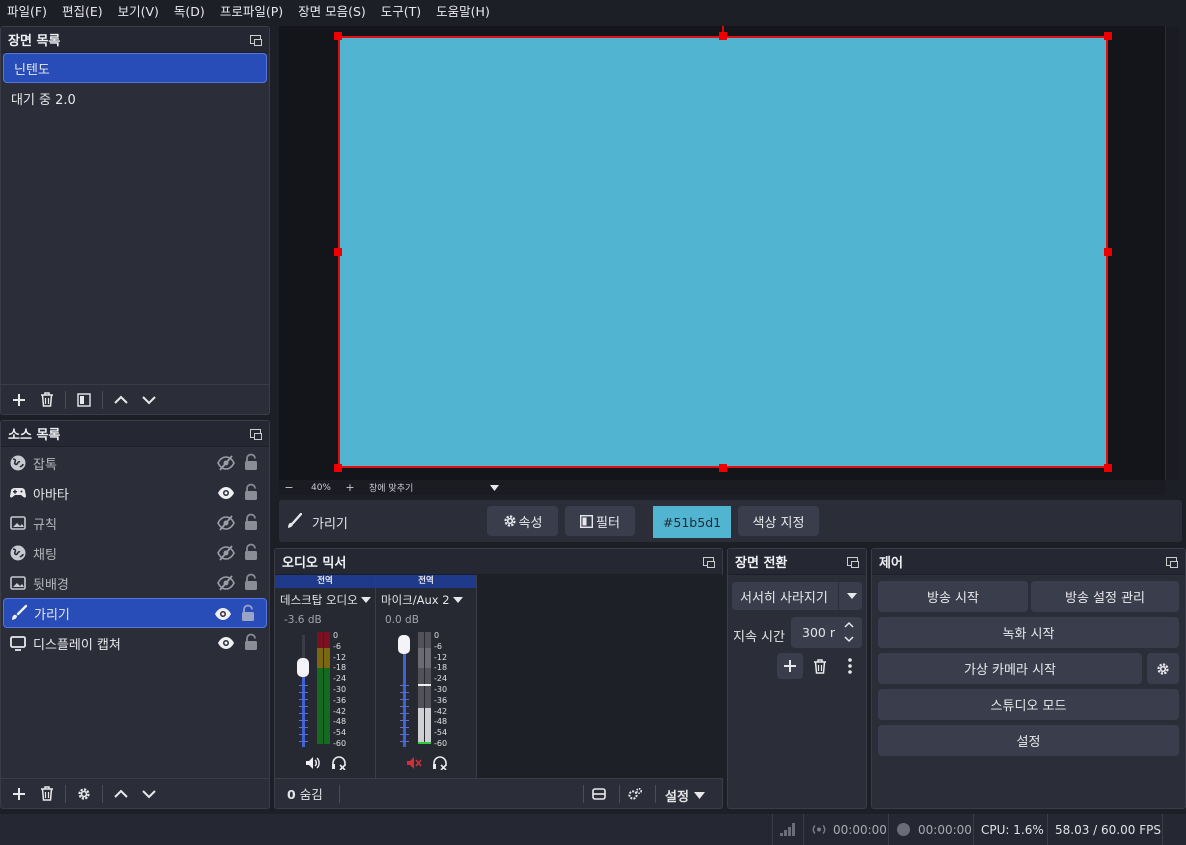 This screenshot has width=1186, height=845. What do you see at coordinates (790, 666) in the screenshot?
I see `add-transition-button` at bounding box center [790, 666].